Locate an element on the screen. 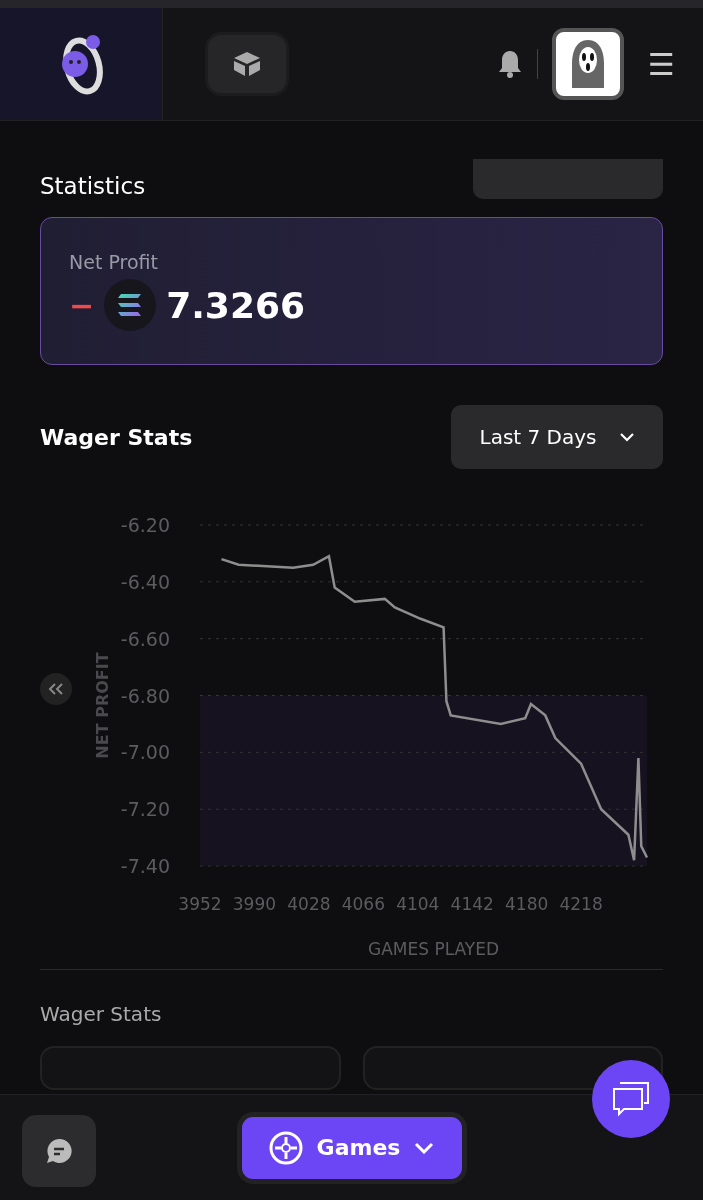  gamepad-icon is located at coordinates (285, 1147).